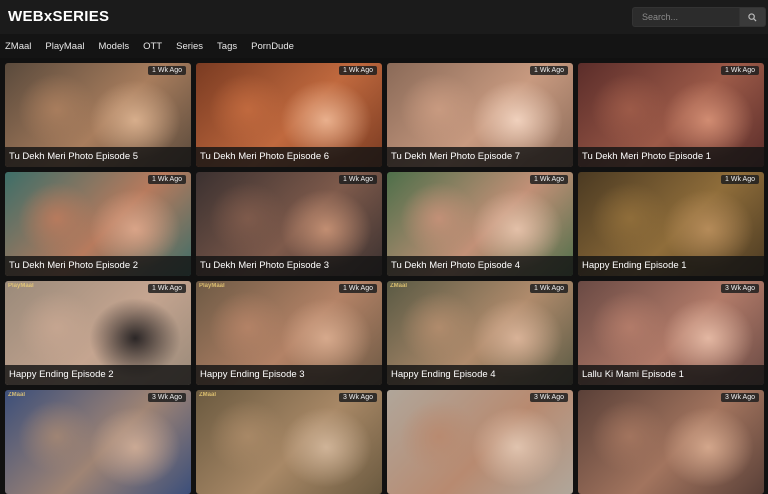 Image resolution: width=768 pixels, height=494 pixels. What do you see at coordinates (289, 266) in the screenshot?
I see `video-title: Tu Dekh Meri Photo Episode 3` at bounding box center [289, 266].